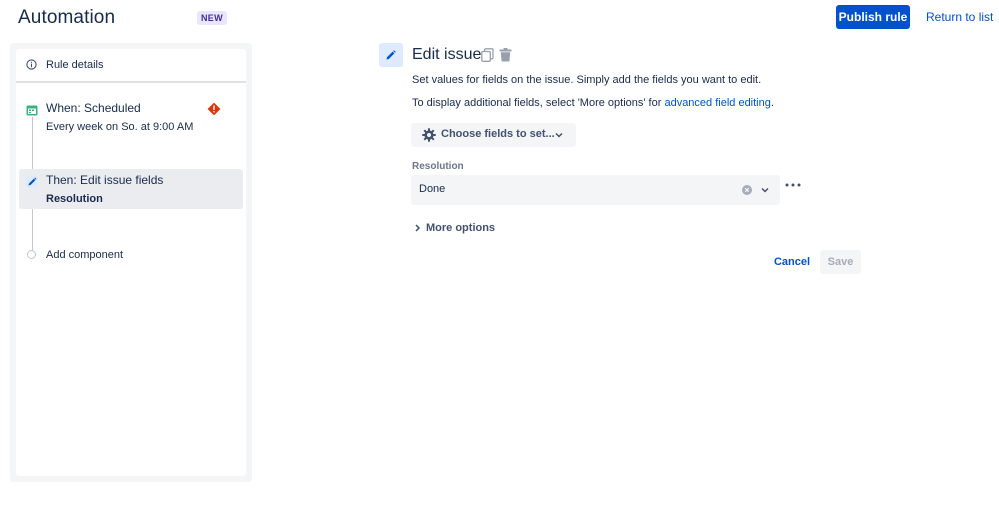 The height and width of the screenshot is (510, 999). I want to click on new-badge: NEW, so click(212, 18).